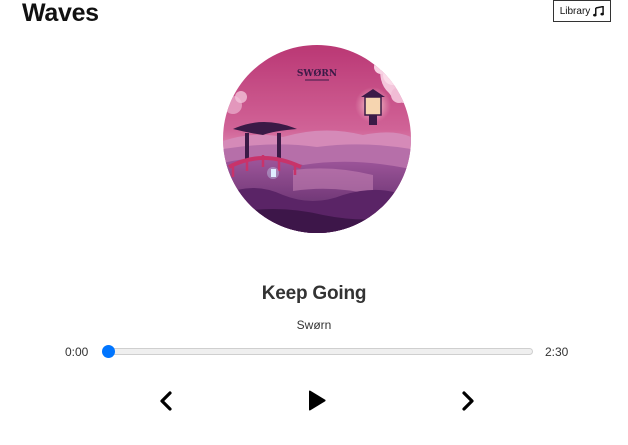 This screenshot has width=628, height=445. What do you see at coordinates (599, 11) in the screenshot?
I see `music-note-icon` at bounding box center [599, 11].